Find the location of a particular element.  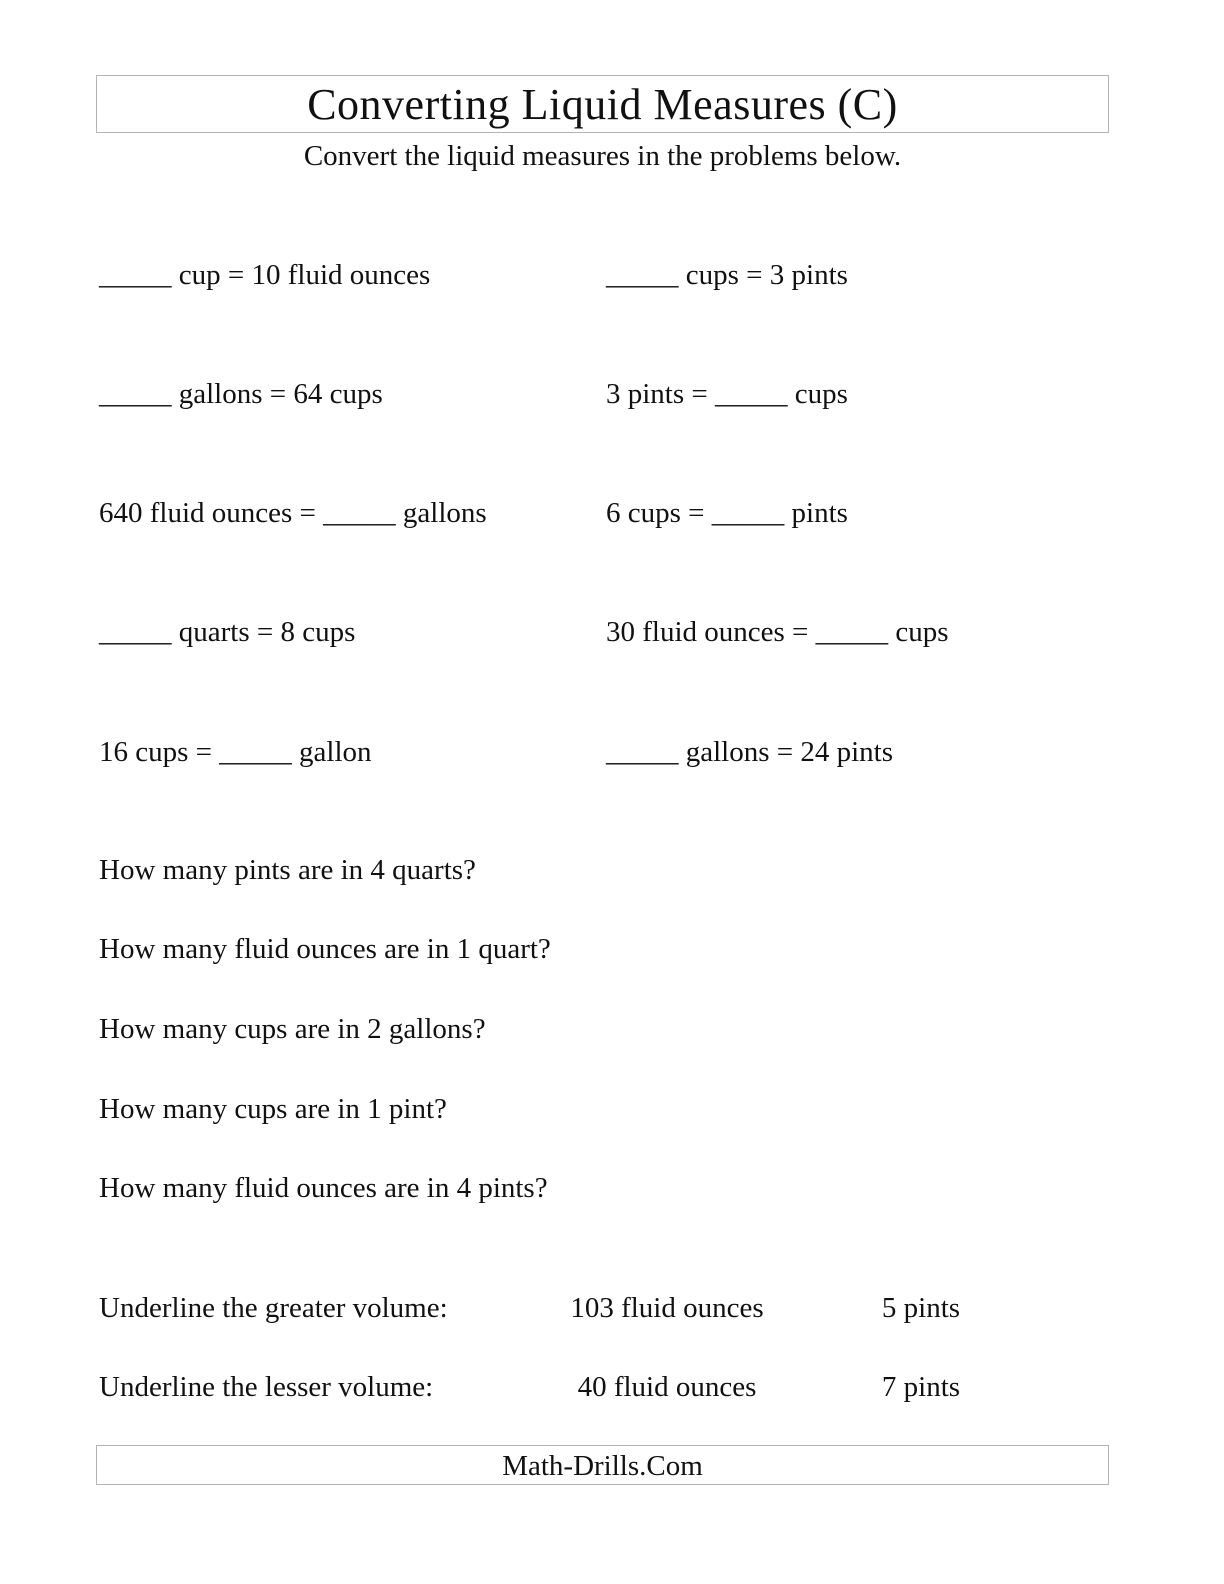

conversion-problem-10: _____ gallons = 24 pints is located at coordinates (750, 752).